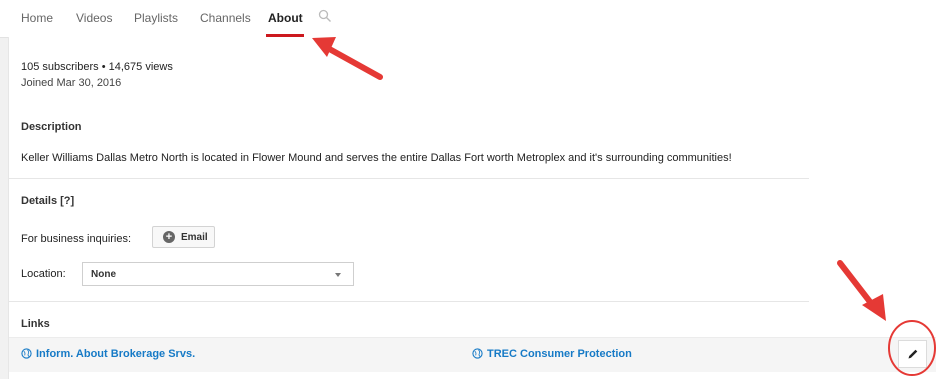  Describe the element at coordinates (468, 19) in the screenshot. I see `channel-tab-bar: Home Videos Playlists Channels About` at that location.